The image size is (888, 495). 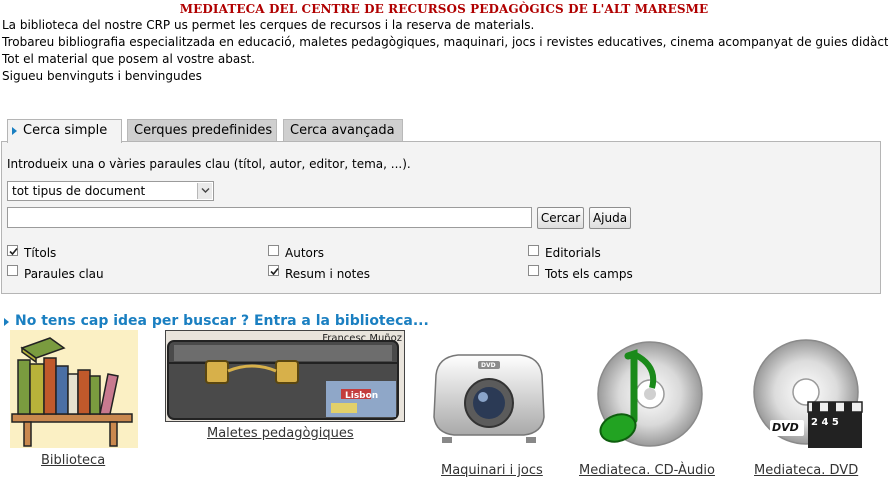 I want to click on checkbox-label: Paraules clau, so click(x=64, y=274).